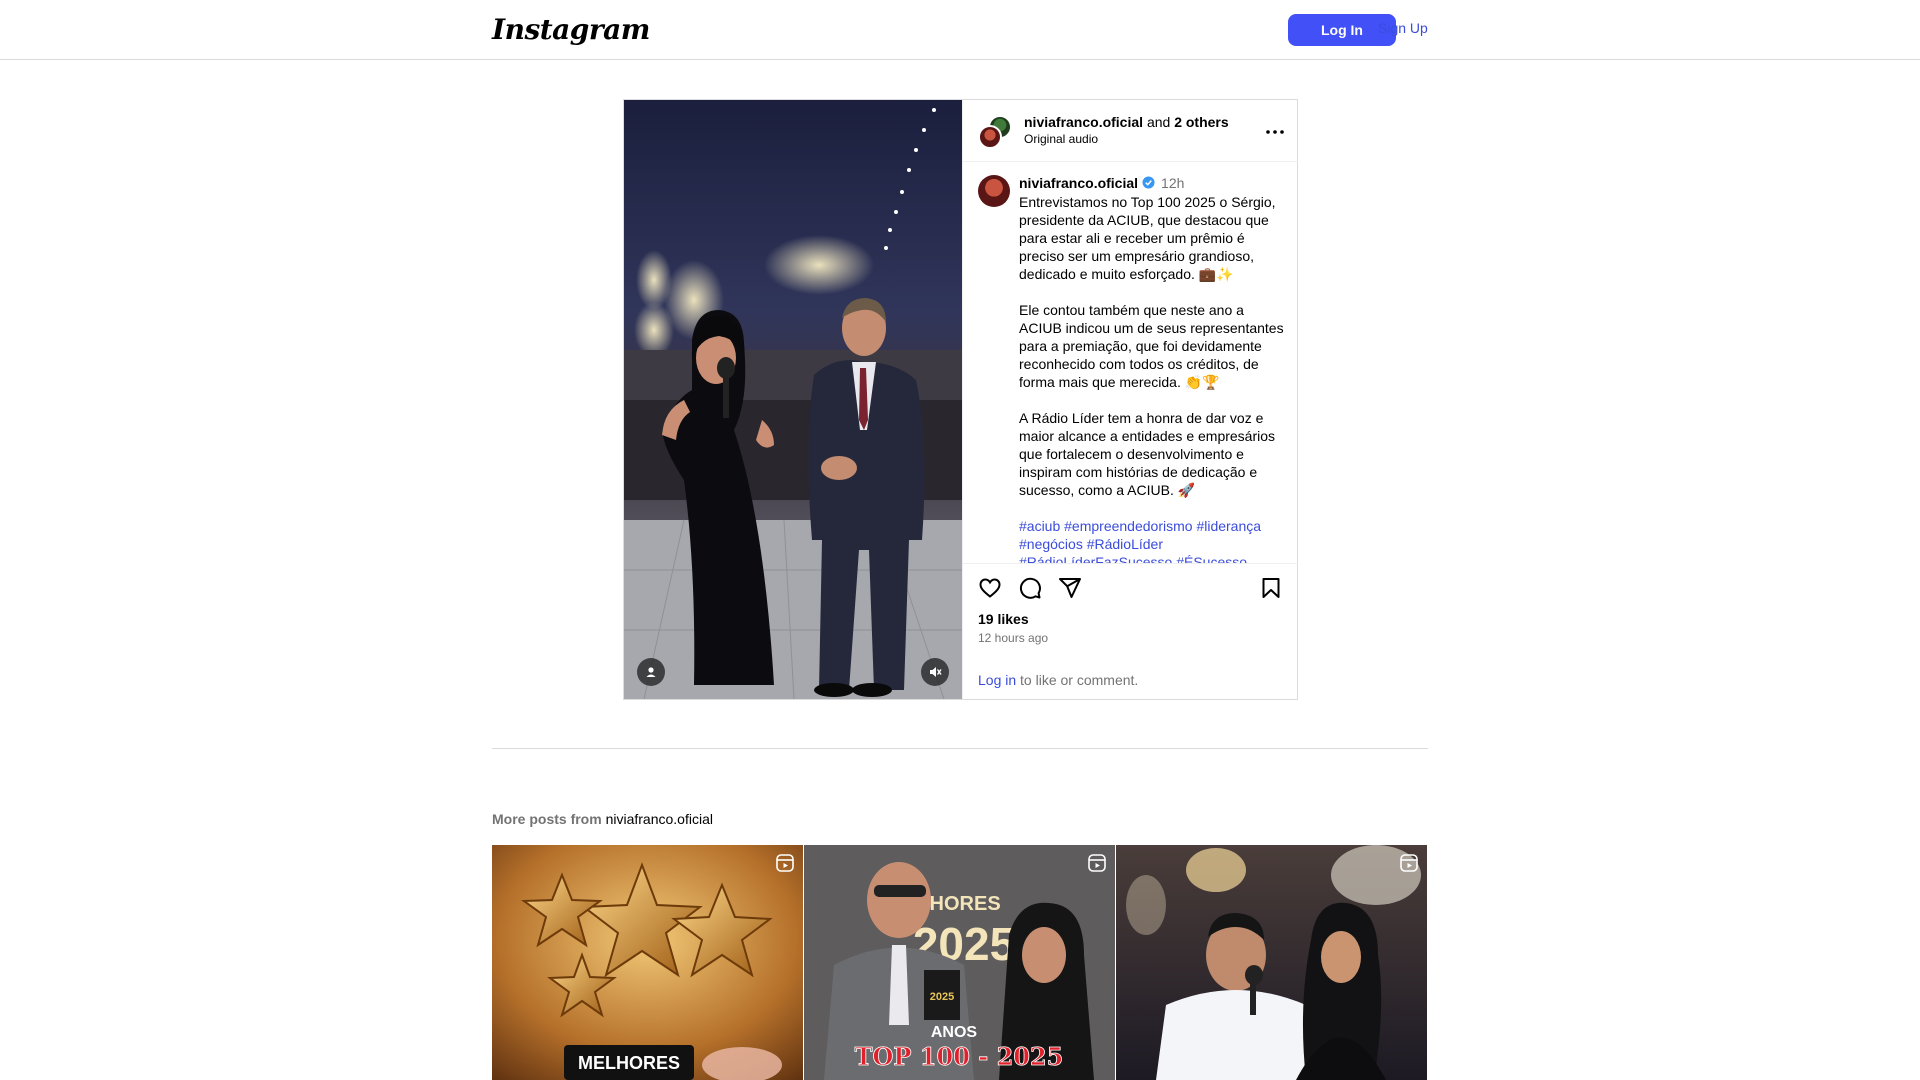  What do you see at coordinates (990, 137) in the screenshot?
I see `avatar` at bounding box center [990, 137].